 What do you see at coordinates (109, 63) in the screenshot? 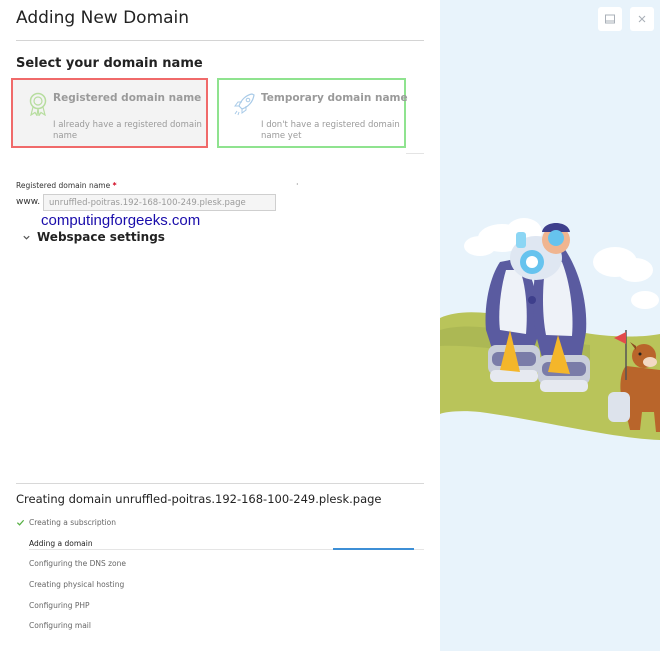
I see `section-heading: Select your domain name` at bounding box center [109, 63].